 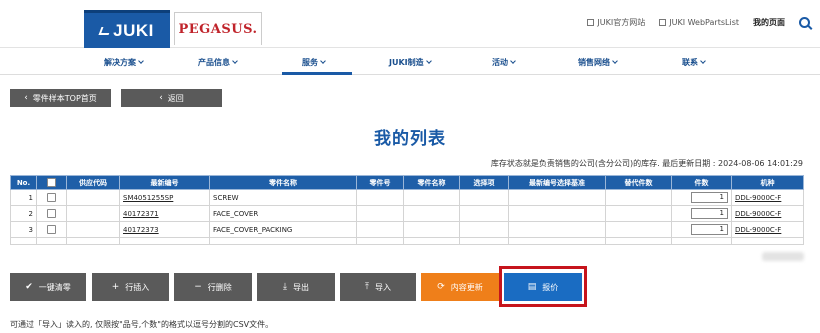 I want to click on insert-row-button: + 行插入, so click(x=130, y=287).